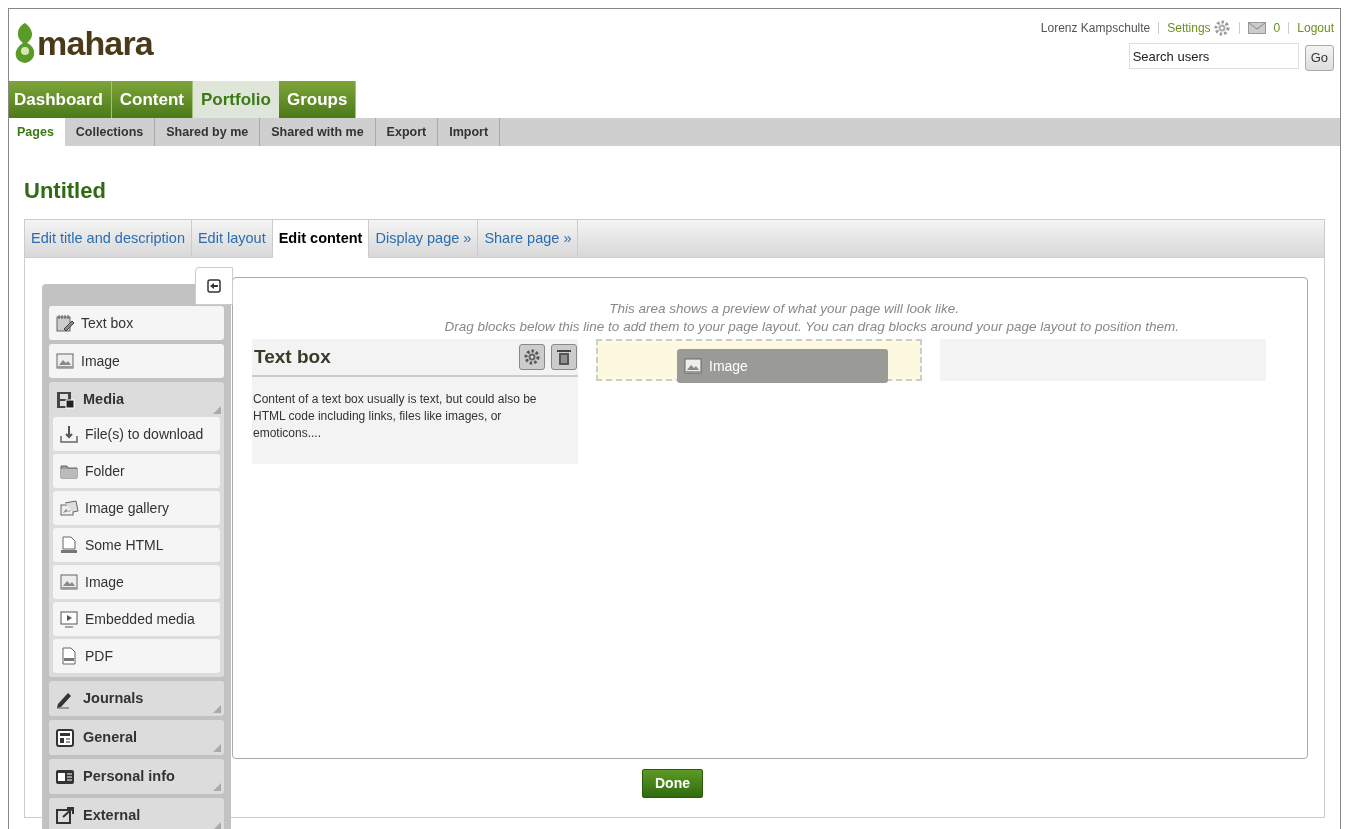 This screenshot has height=829, width=1346. Describe the element at coordinates (136, 776) in the screenshot. I see `category-header: Personal info` at that location.